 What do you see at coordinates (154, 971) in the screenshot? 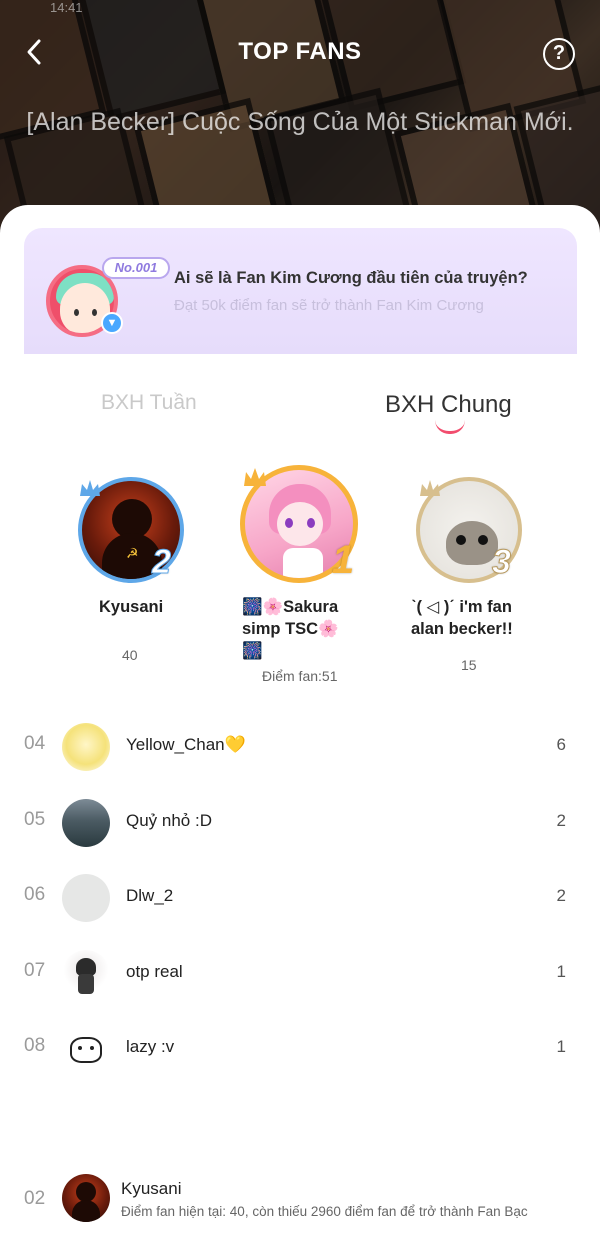
I see `fan-name: otp real` at bounding box center [154, 971].